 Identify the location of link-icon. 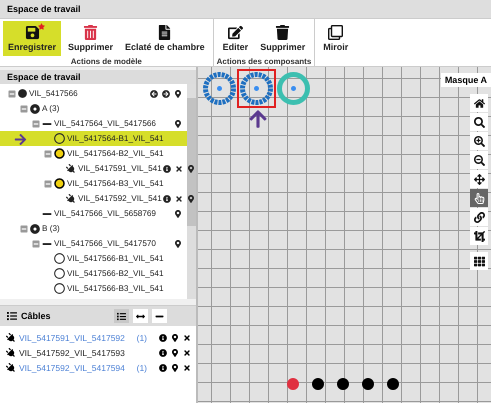
(479, 217).